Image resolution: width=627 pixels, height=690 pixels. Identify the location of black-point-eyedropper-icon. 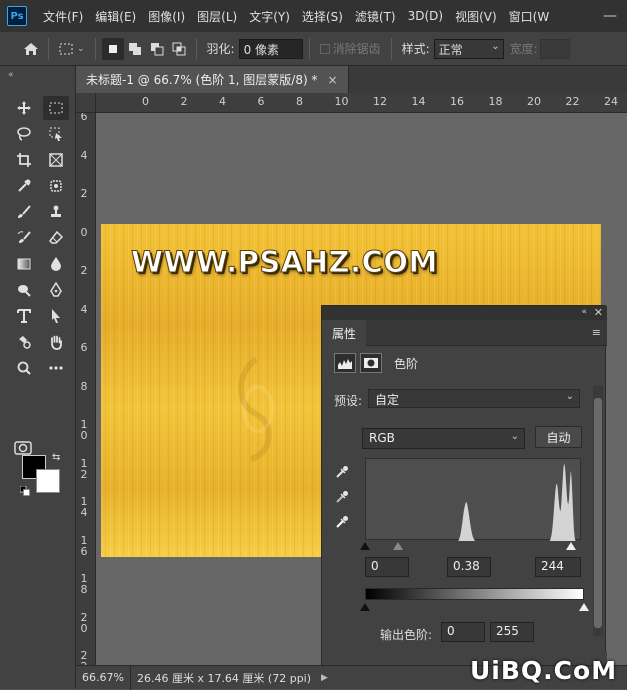
(342, 472).